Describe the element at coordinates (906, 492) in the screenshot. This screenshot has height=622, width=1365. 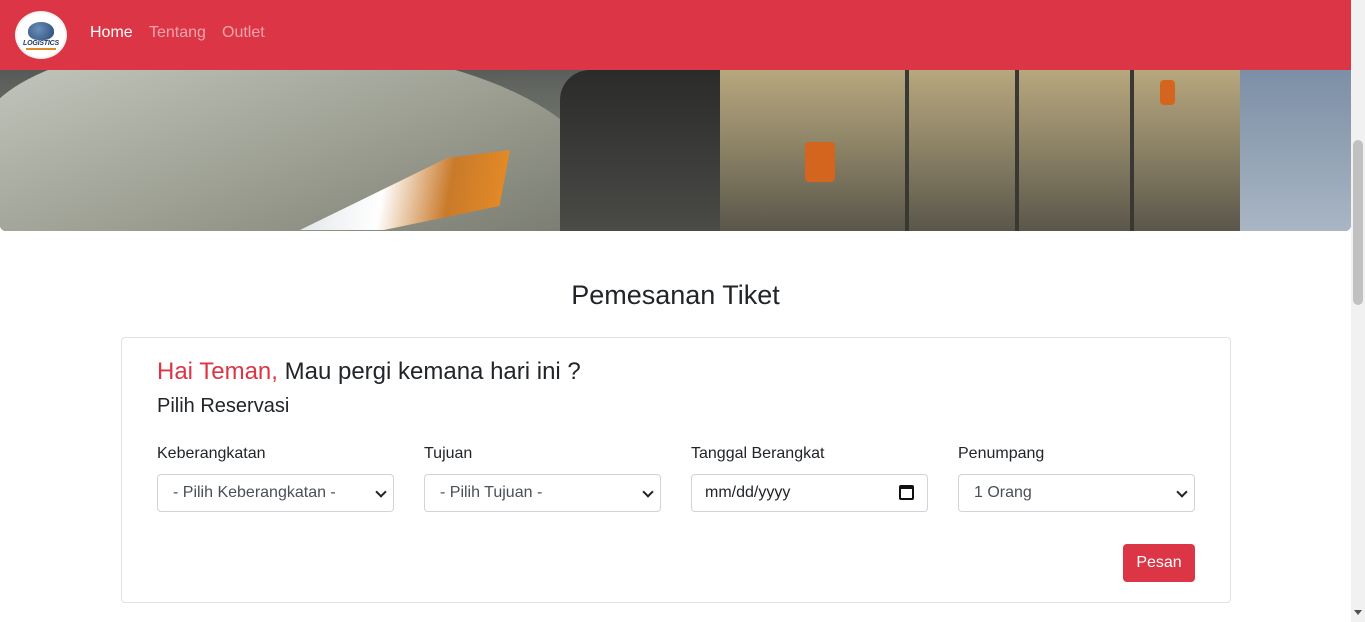
I see `calendar-icon` at that location.